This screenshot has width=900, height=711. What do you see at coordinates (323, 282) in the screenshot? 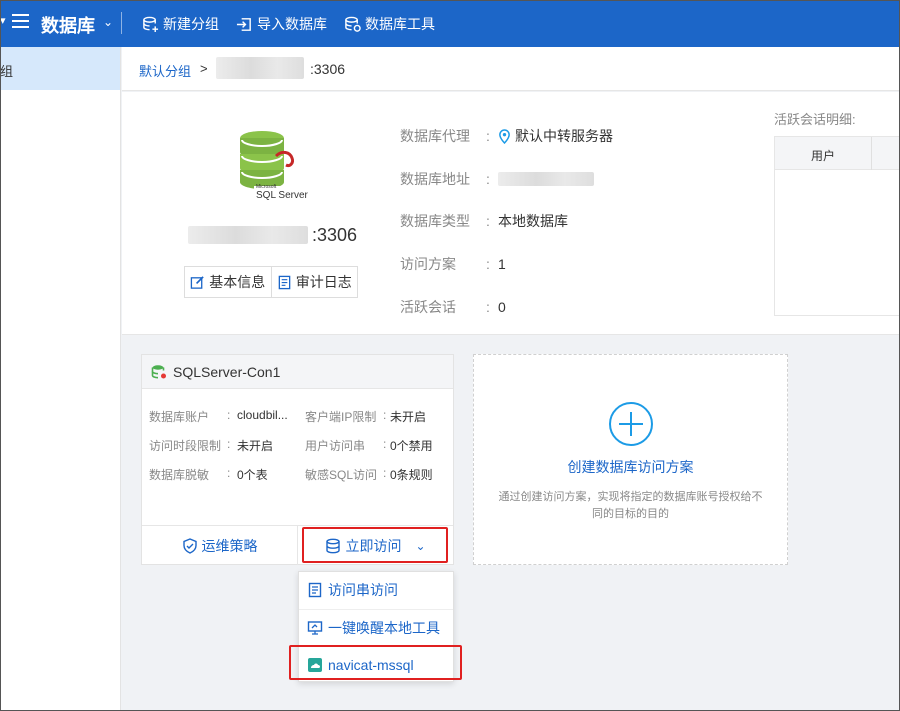
I see `audit-log-label: 审计日志` at bounding box center [323, 282].